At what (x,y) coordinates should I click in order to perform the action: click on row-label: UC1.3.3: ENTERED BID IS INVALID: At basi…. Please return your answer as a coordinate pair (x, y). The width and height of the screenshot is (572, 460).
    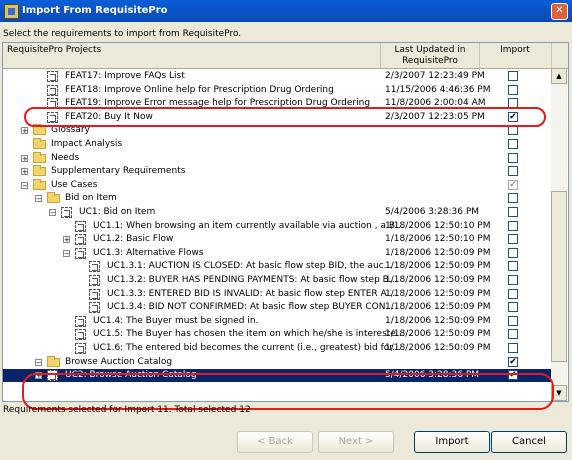
    Looking at the image, I should click on (251, 293).